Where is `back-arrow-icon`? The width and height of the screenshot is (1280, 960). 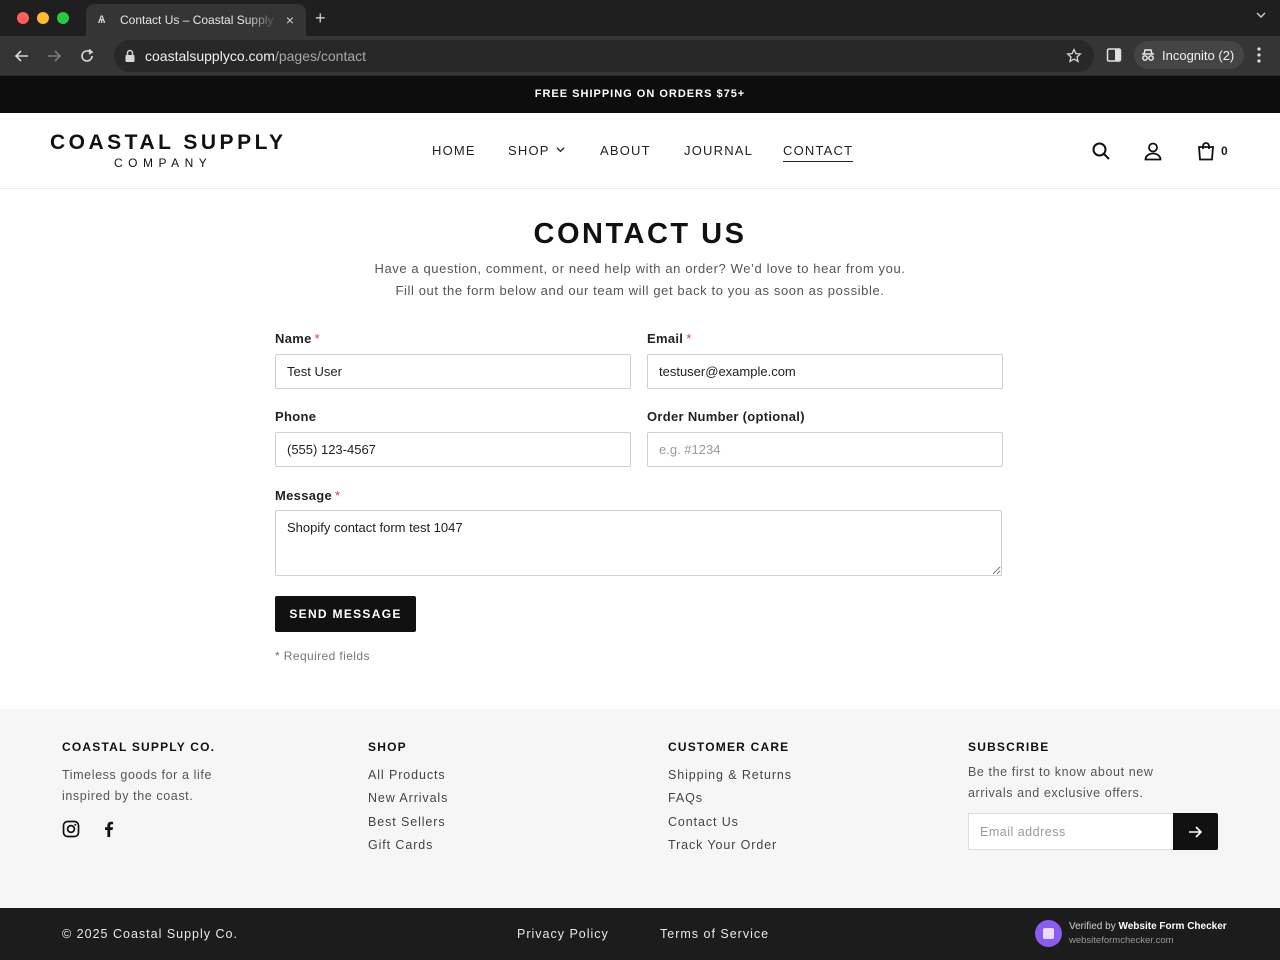
back-arrow-icon is located at coordinates (22, 56).